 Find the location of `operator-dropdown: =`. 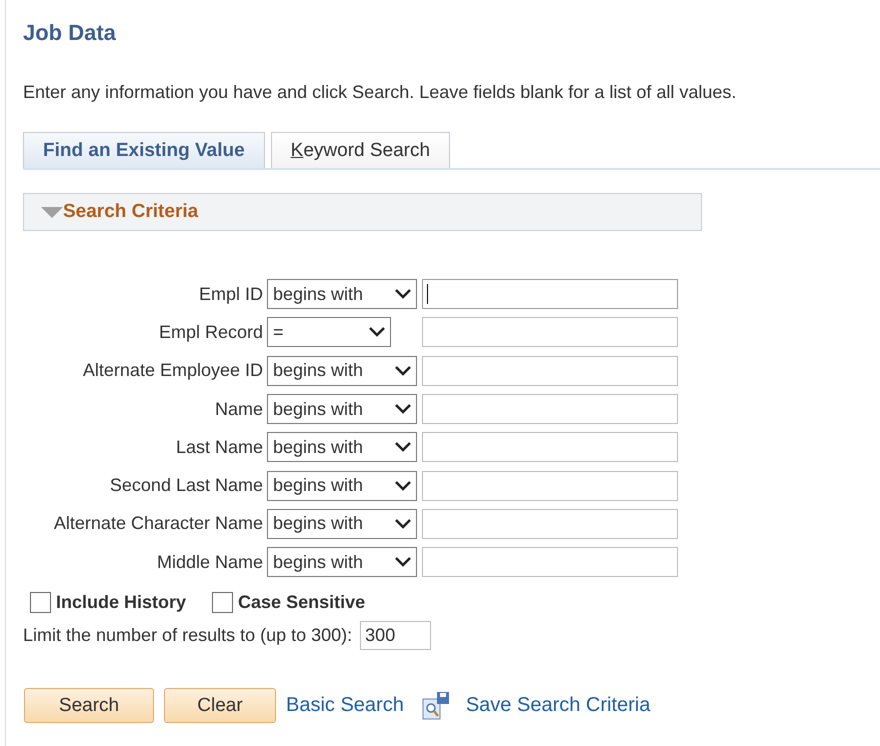

operator-dropdown: = is located at coordinates (329, 332).